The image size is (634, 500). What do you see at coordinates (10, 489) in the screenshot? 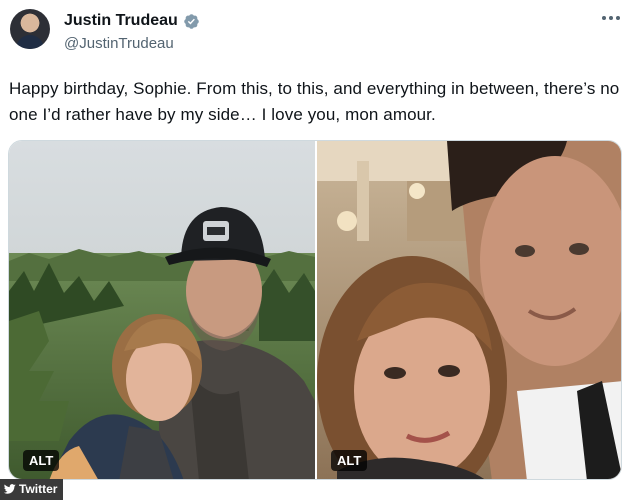
I see `twitter-bird-icon` at bounding box center [10, 489].